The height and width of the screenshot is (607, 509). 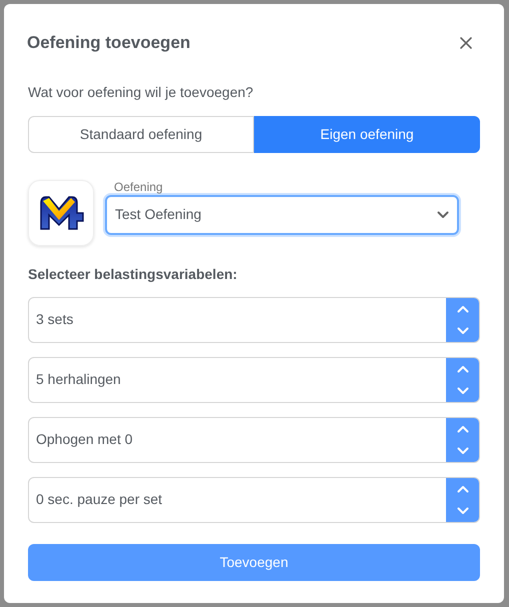 What do you see at coordinates (141, 92) in the screenshot?
I see `question-text: Wat voor oefening wil je toevoegen?` at bounding box center [141, 92].